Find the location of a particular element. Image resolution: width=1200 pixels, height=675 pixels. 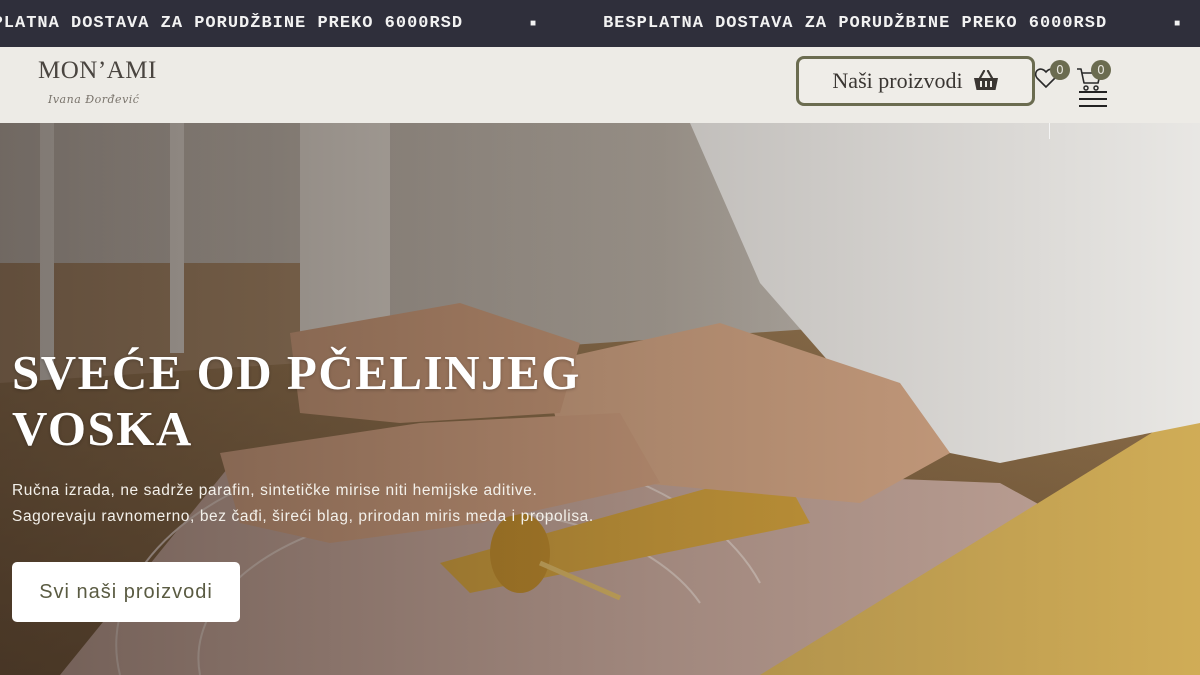

hero-title-line: SVEĆE OD PČELINJEG is located at coordinates (296, 372).